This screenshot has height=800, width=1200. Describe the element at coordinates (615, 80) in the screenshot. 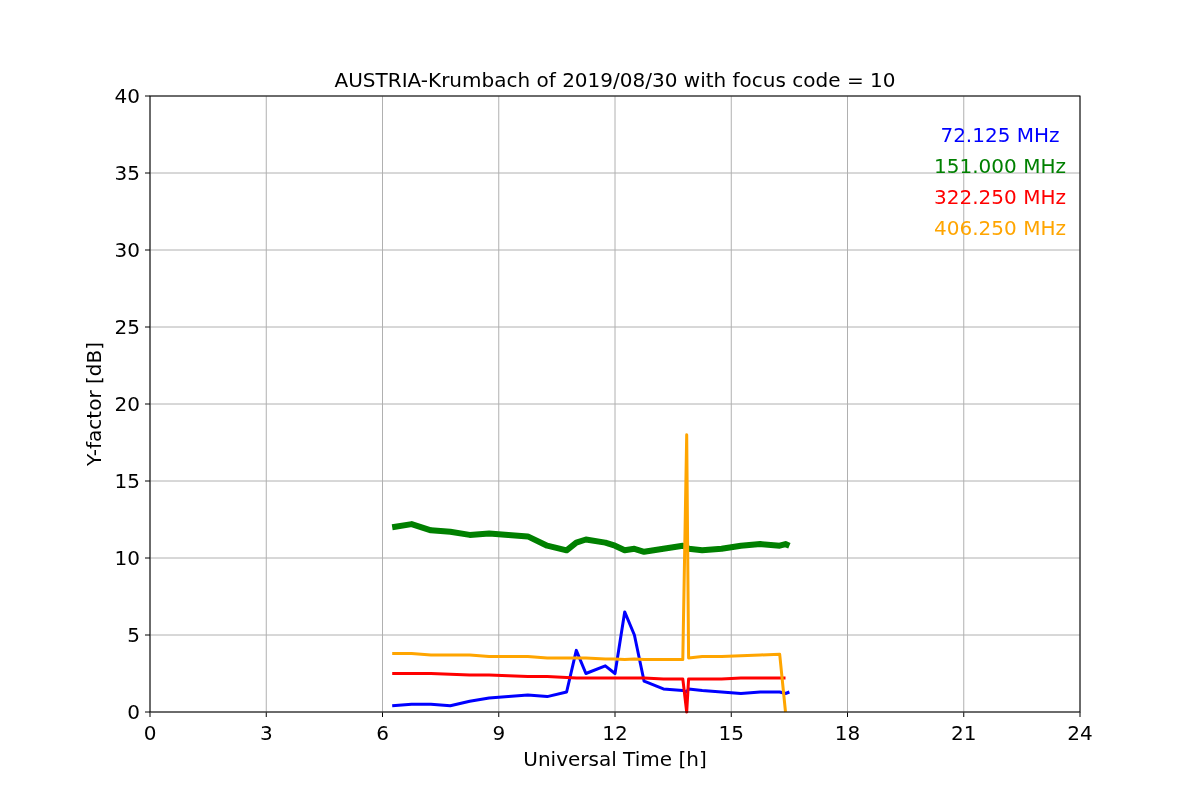

I see `chart-title: AUSTRIA-Krumbach of 2019/08/30 with focus code = 10` at that location.